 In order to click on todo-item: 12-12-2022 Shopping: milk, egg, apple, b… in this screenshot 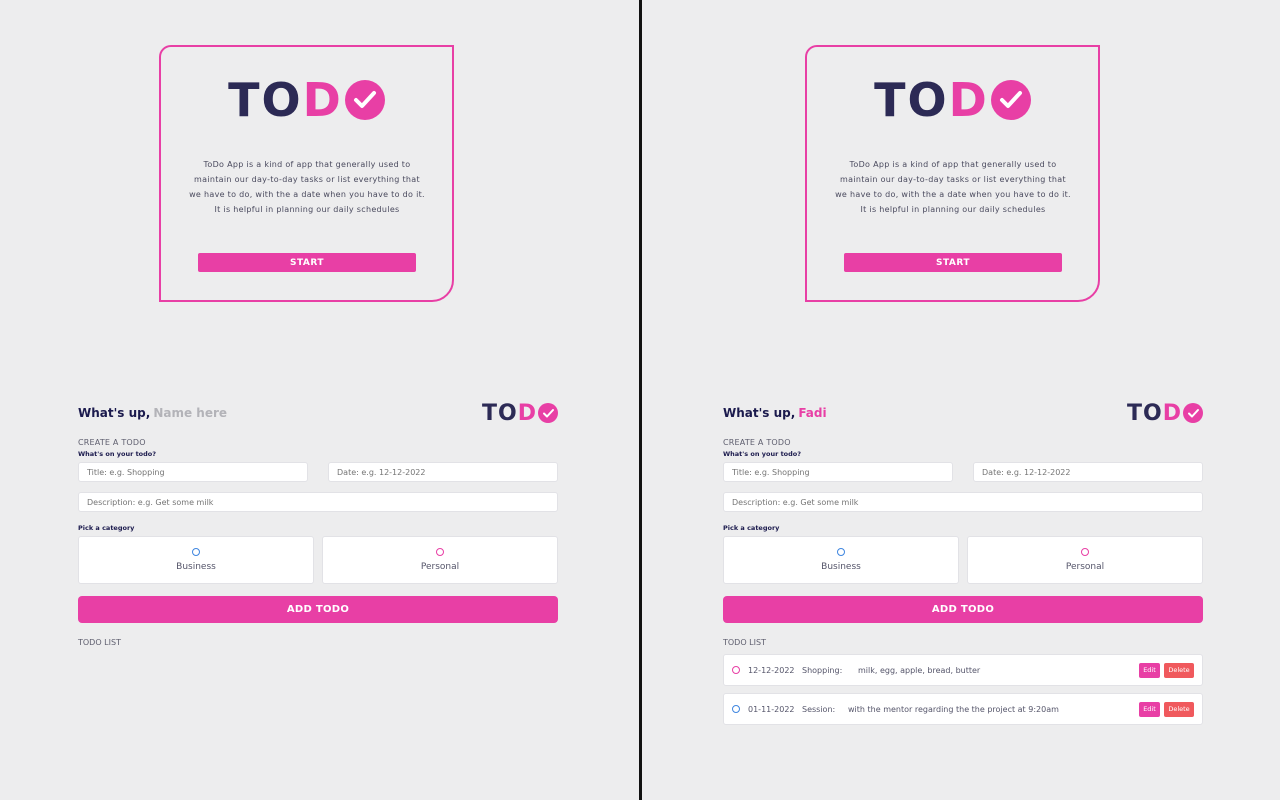, I will do `click(963, 670)`.